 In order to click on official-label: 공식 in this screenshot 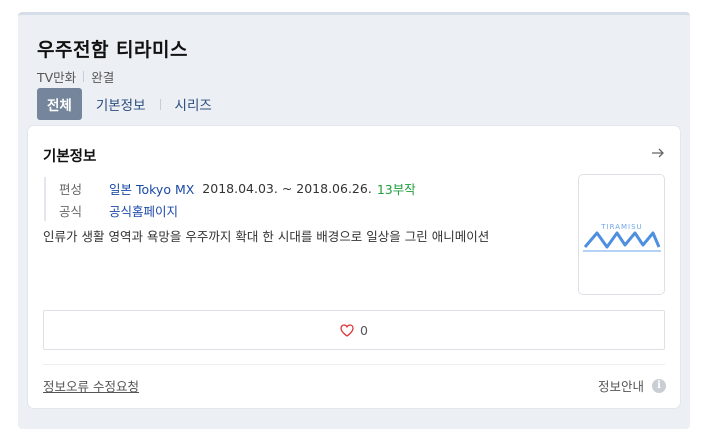, I will do `click(71, 211)`.